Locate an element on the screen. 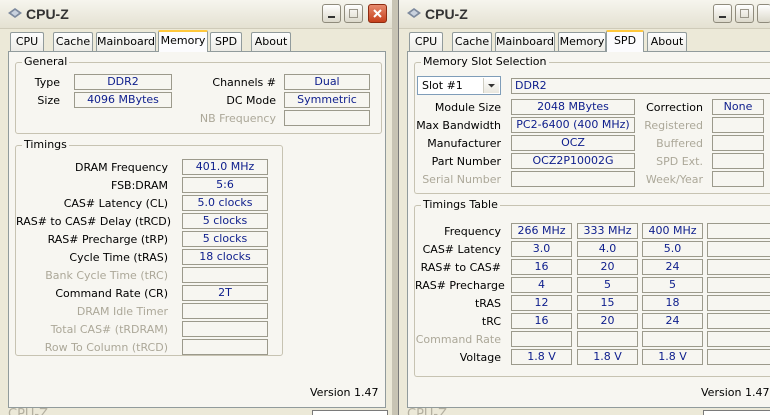 This screenshot has height=415, width=770. size-label: Size is located at coordinates (48, 100).